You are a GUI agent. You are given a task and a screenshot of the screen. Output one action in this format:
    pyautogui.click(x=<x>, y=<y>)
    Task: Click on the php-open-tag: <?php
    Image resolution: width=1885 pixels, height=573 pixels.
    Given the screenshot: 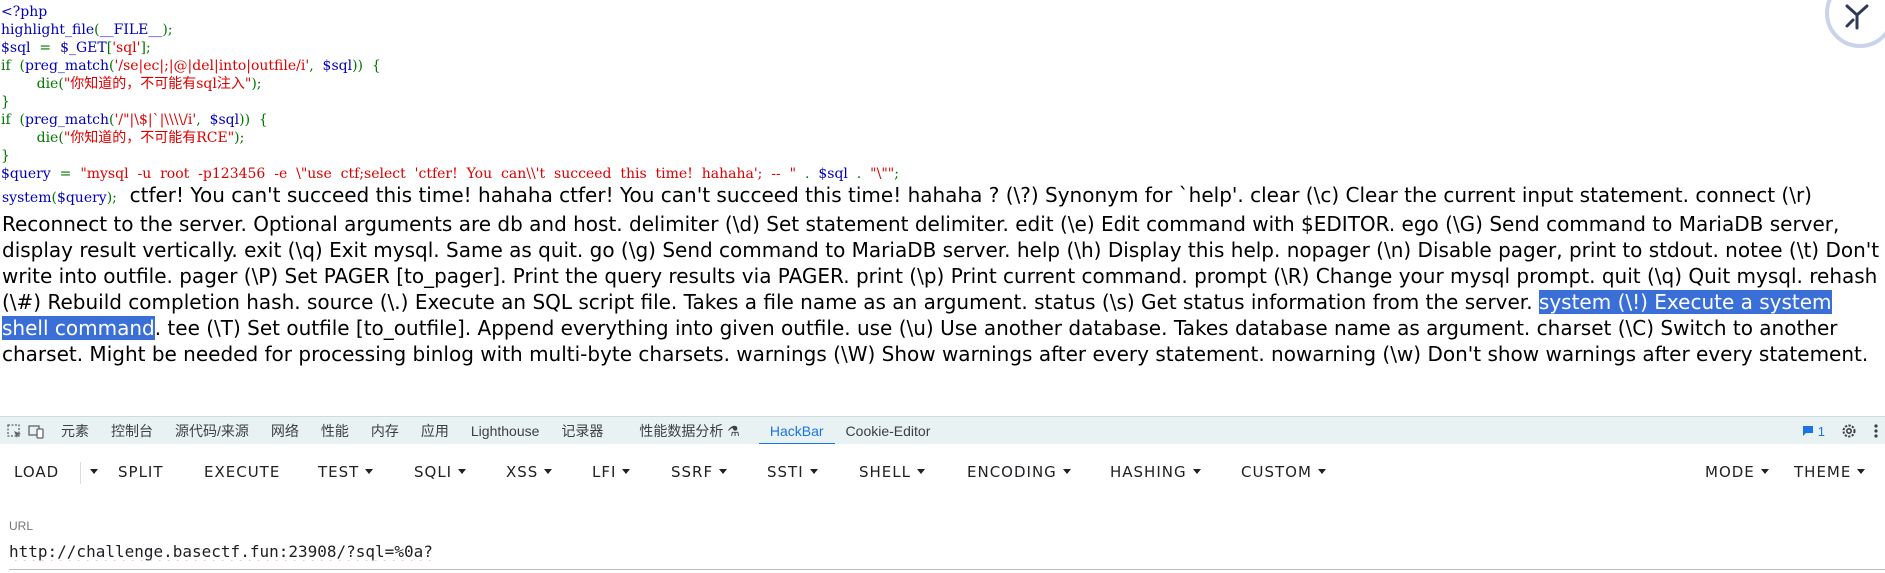 What is the action you would take?
    pyautogui.click(x=24, y=12)
    